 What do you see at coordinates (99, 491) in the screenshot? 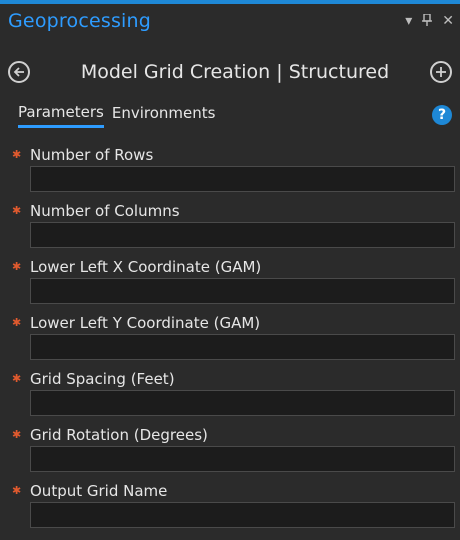
I see `param-label: Output Grid Name` at bounding box center [99, 491].